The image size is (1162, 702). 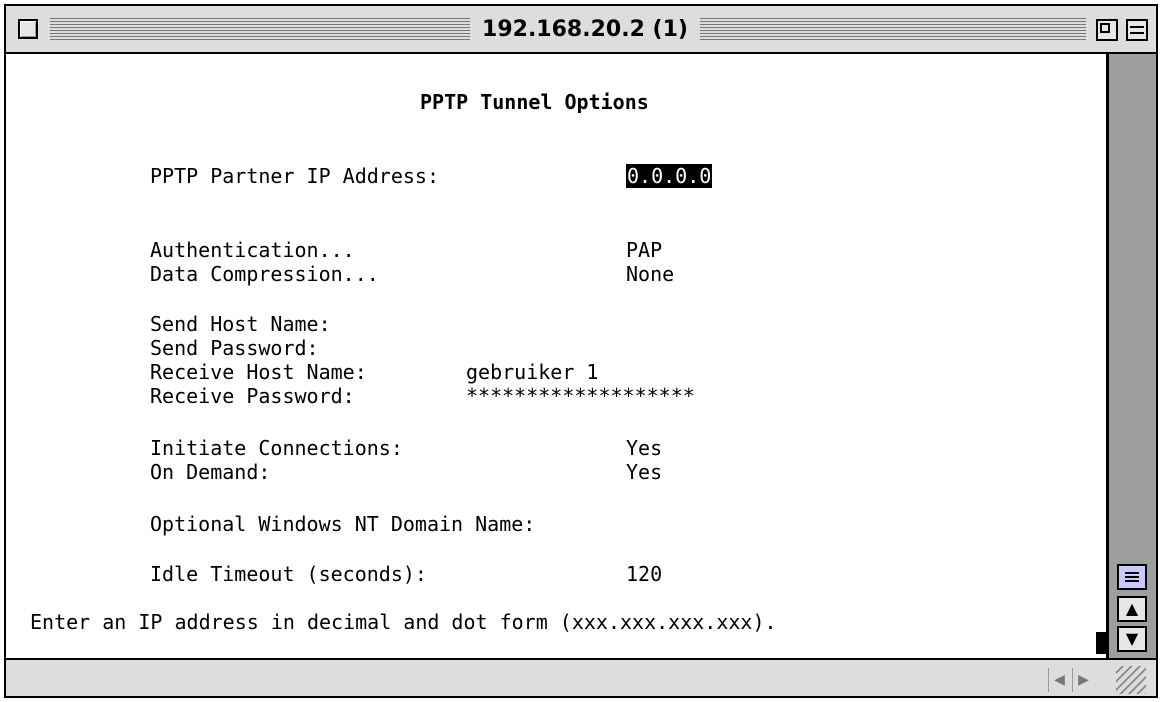 I want to click on idle-timeout-label: Idle Timeout (seconds):, so click(x=288, y=574).